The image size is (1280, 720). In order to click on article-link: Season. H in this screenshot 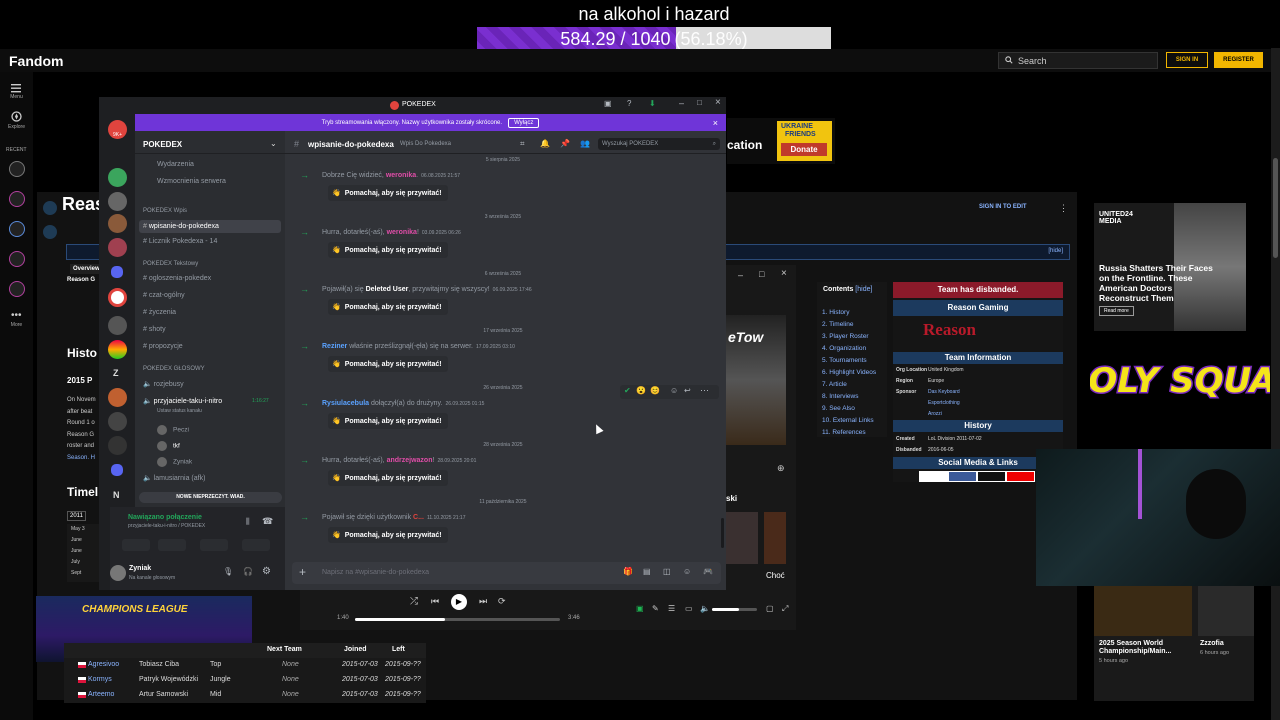, I will do `click(84, 459)`.